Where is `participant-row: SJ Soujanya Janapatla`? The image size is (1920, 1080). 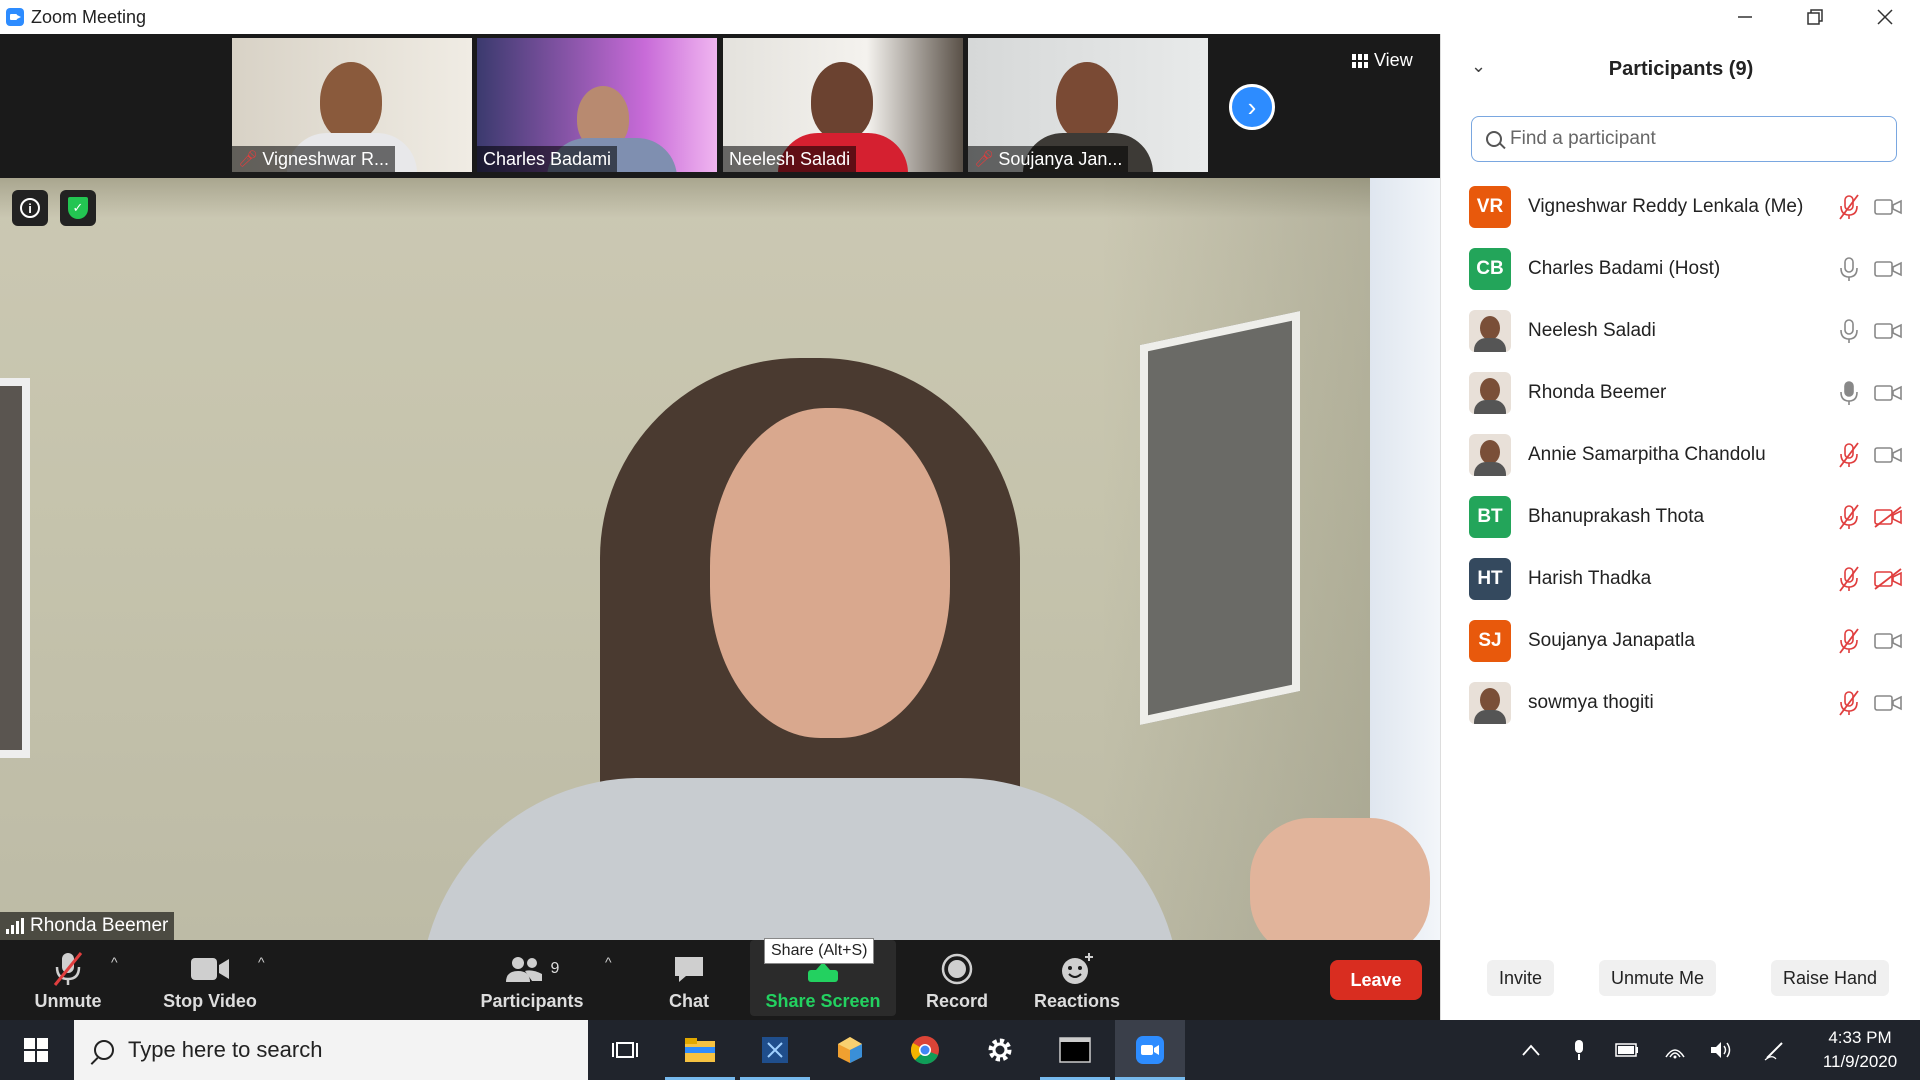 participant-row: SJ Soujanya Janapatla is located at coordinates (1680, 641).